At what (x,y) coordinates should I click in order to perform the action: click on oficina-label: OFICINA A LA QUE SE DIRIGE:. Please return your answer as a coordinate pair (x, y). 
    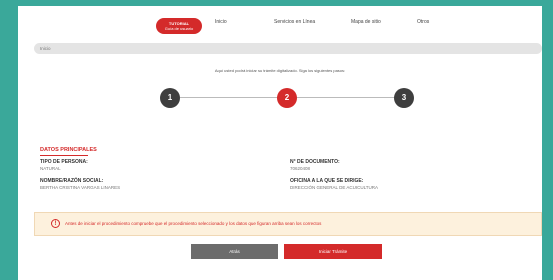
    Looking at the image, I should click on (327, 181).